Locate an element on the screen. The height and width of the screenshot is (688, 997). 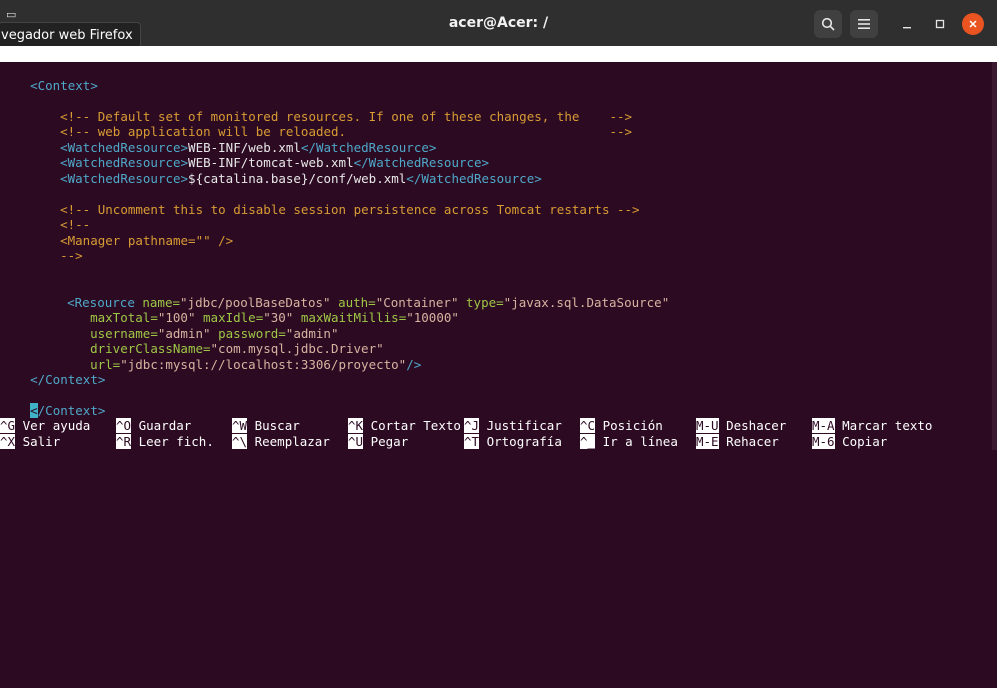
shortcut-salir: ^X Salir is located at coordinates (30, 442).